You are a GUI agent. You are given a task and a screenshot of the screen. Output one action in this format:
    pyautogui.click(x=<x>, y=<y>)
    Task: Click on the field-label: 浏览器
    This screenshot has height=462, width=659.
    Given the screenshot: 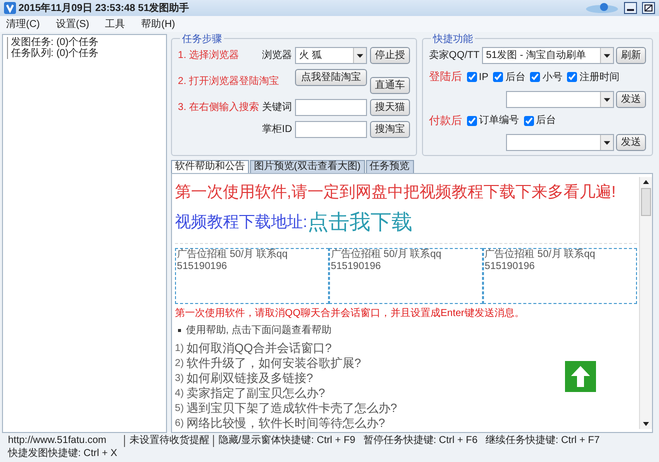 What is the action you would take?
    pyautogui.click(x=277, y=55)
    